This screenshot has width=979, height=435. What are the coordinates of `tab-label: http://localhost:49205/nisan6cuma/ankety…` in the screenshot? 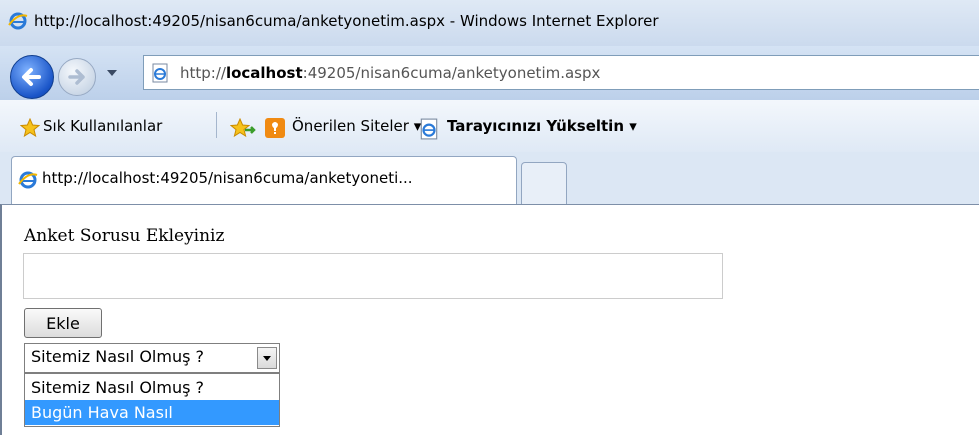 It's located at (227, 178).